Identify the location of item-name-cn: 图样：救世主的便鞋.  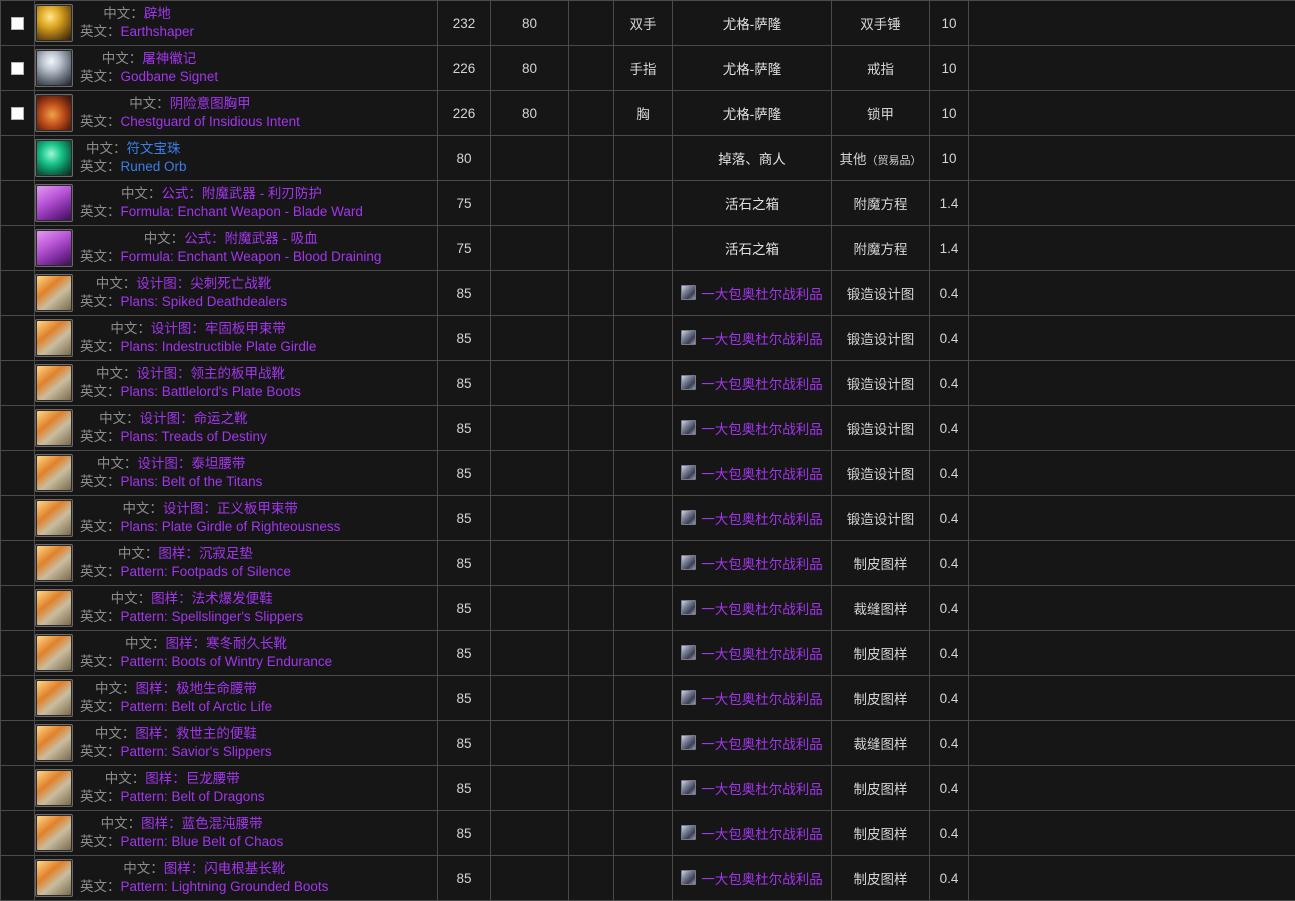
(196, 733).